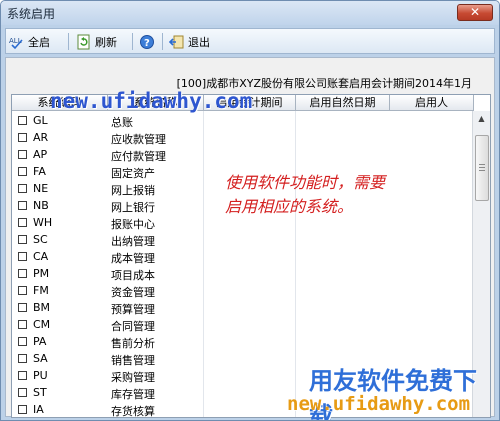 The image size is (500, 421). I want to click on enable-all-icon: ALL, so click(17, 42).